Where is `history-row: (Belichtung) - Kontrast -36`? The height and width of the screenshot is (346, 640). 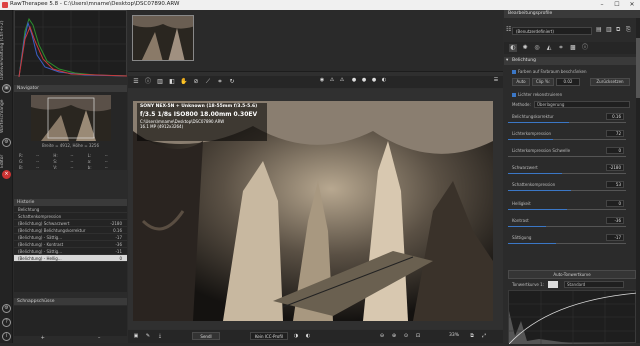
history-row: (Belichtung) - Kontrast -36 is located at coordinates (70, 244).